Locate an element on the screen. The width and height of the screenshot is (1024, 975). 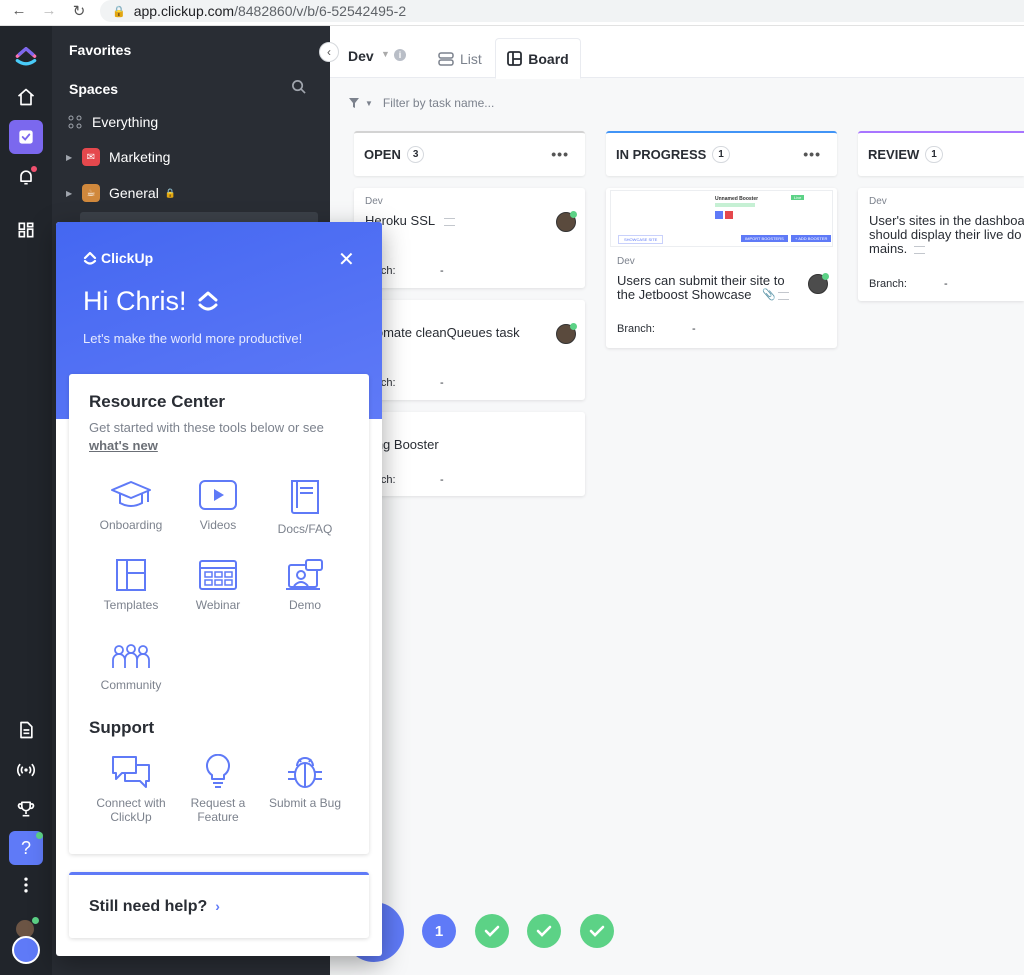
column-count: 1 is located at coordinates (721, 154).